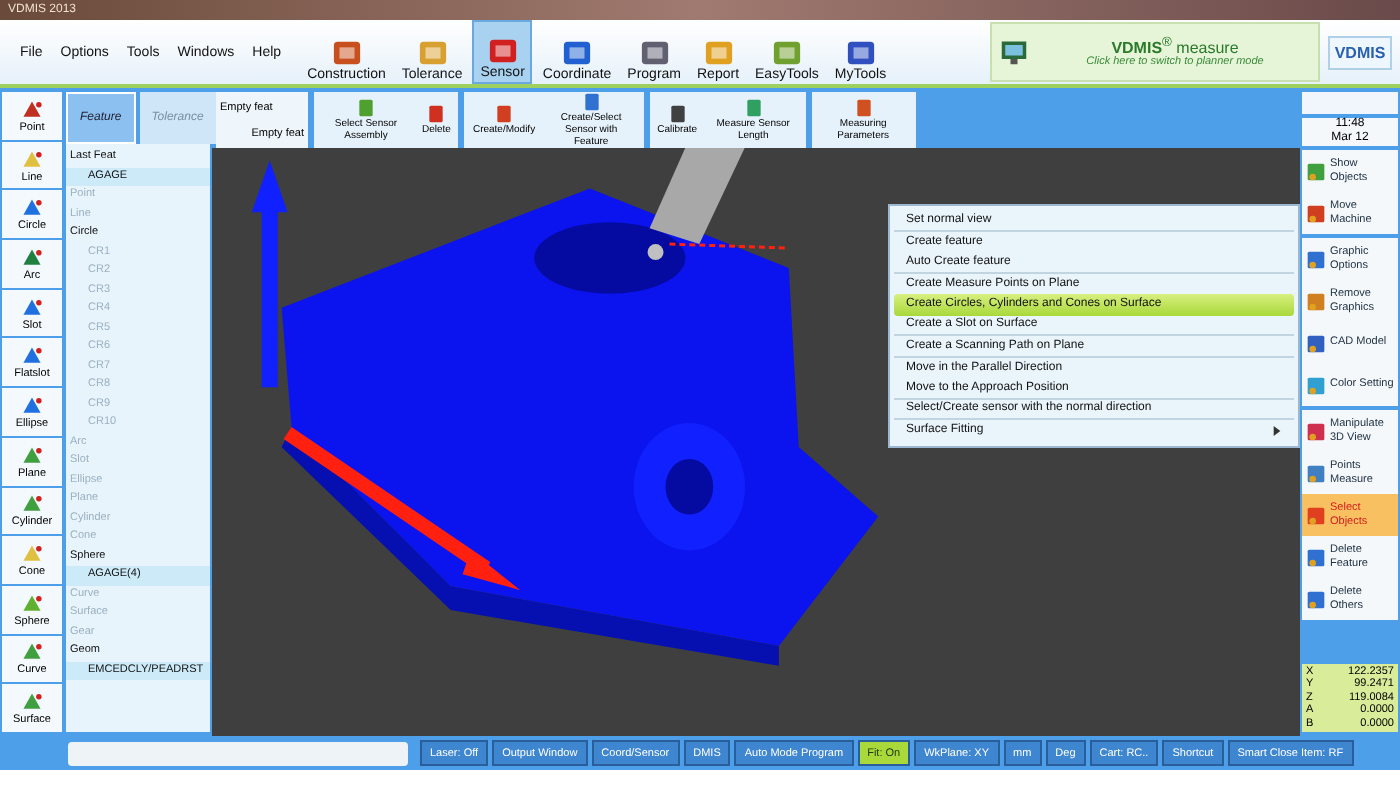 Image resolution: width=1400 pixels, height=800 pixels. Describe the element at coordinates (1175, 46) in the screenshot. I see `product-name: VDMIS$^{®}$ measure` at that location.